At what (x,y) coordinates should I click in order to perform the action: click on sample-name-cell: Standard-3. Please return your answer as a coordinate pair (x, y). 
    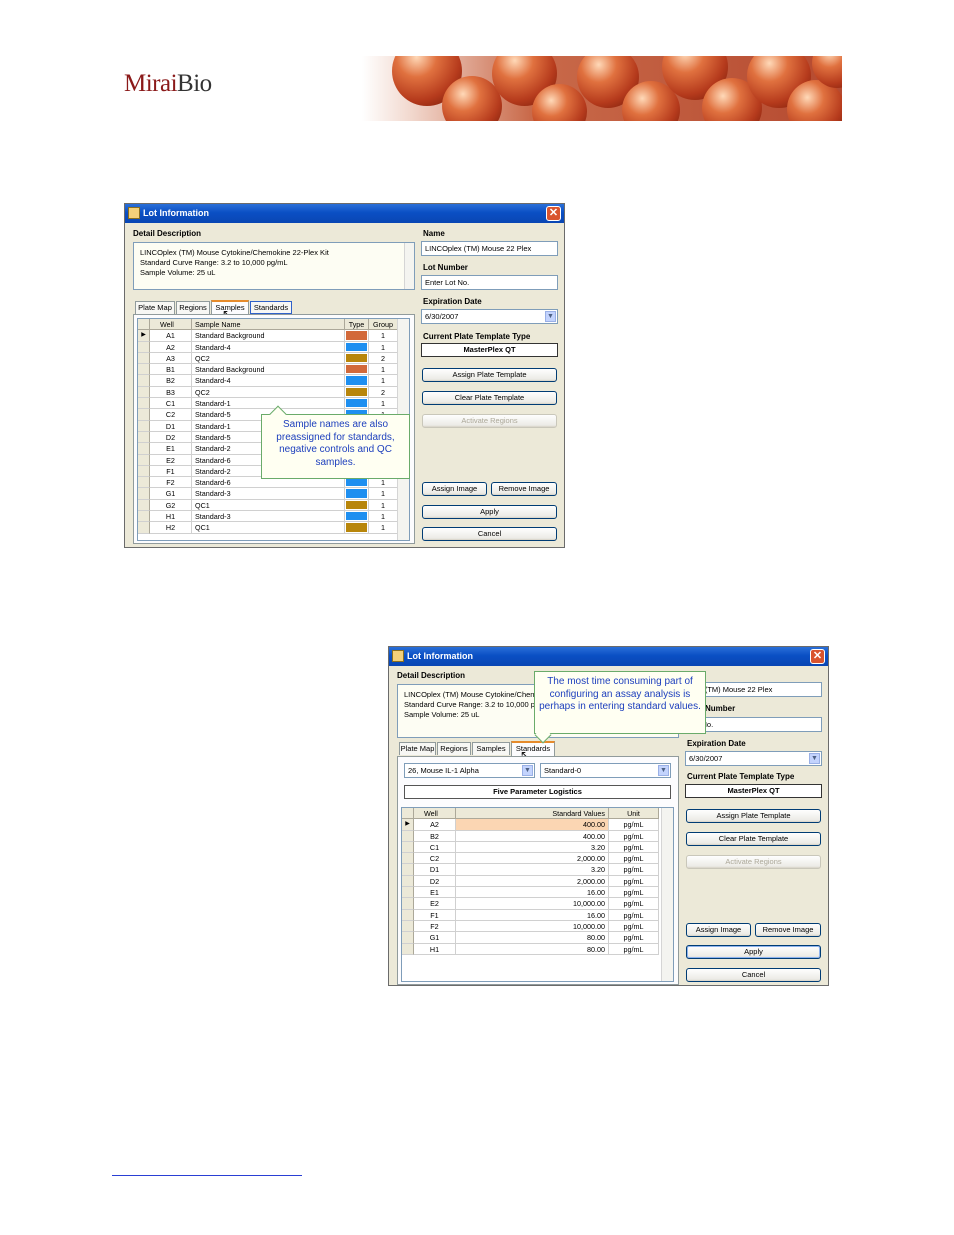
    Looking at the image, I should click on (268, 517).